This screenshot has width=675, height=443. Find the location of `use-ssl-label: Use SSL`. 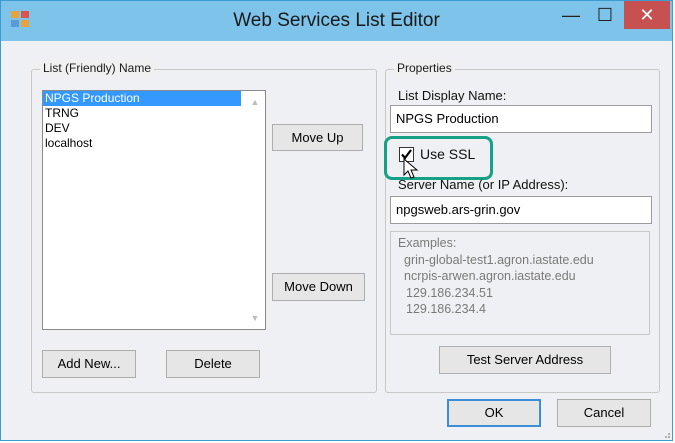

use-ssl-label: Use SSL is located at coordinates (447, 154).